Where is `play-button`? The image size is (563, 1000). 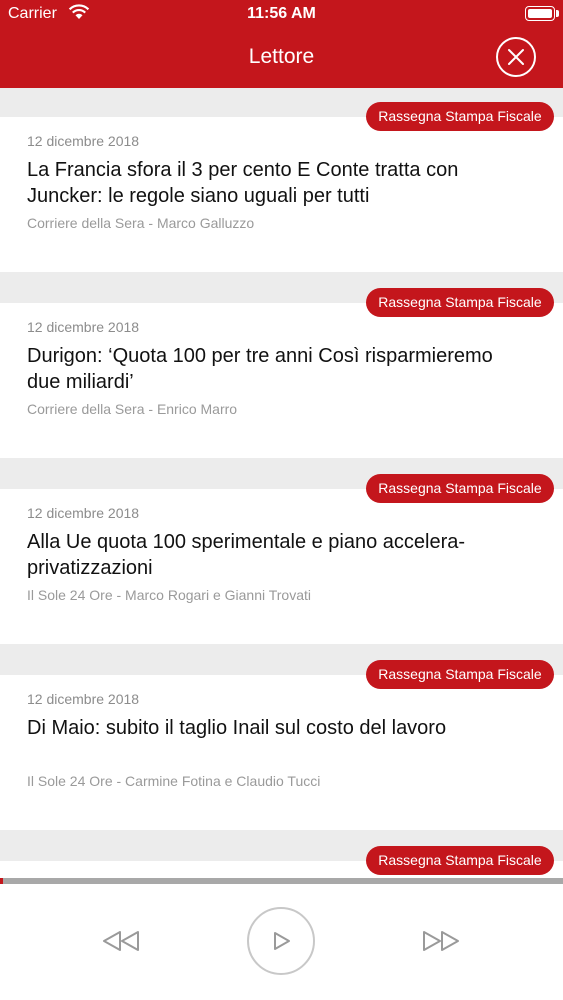 play-button is located at coordinates (281, 941).